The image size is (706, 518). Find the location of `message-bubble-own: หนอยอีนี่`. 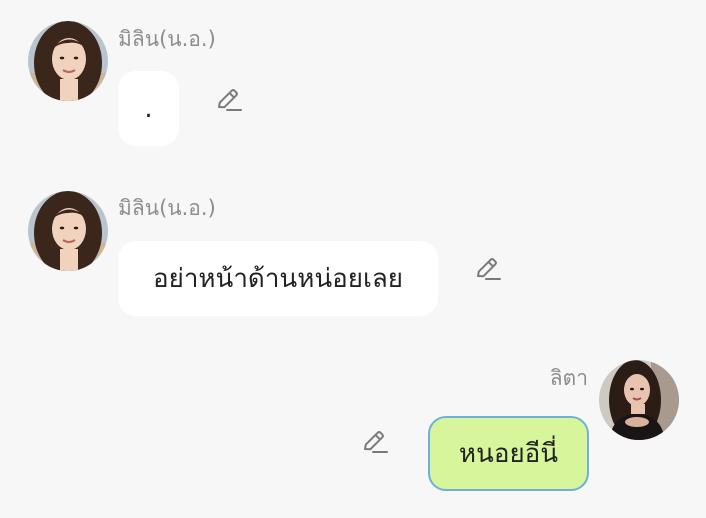

message-bubble-own: หนอยอีนี่ is located at coordinates (508, 453).